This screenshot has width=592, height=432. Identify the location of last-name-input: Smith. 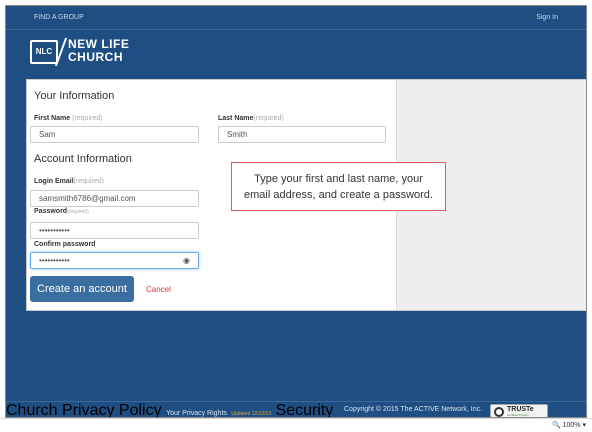
(302, 134).